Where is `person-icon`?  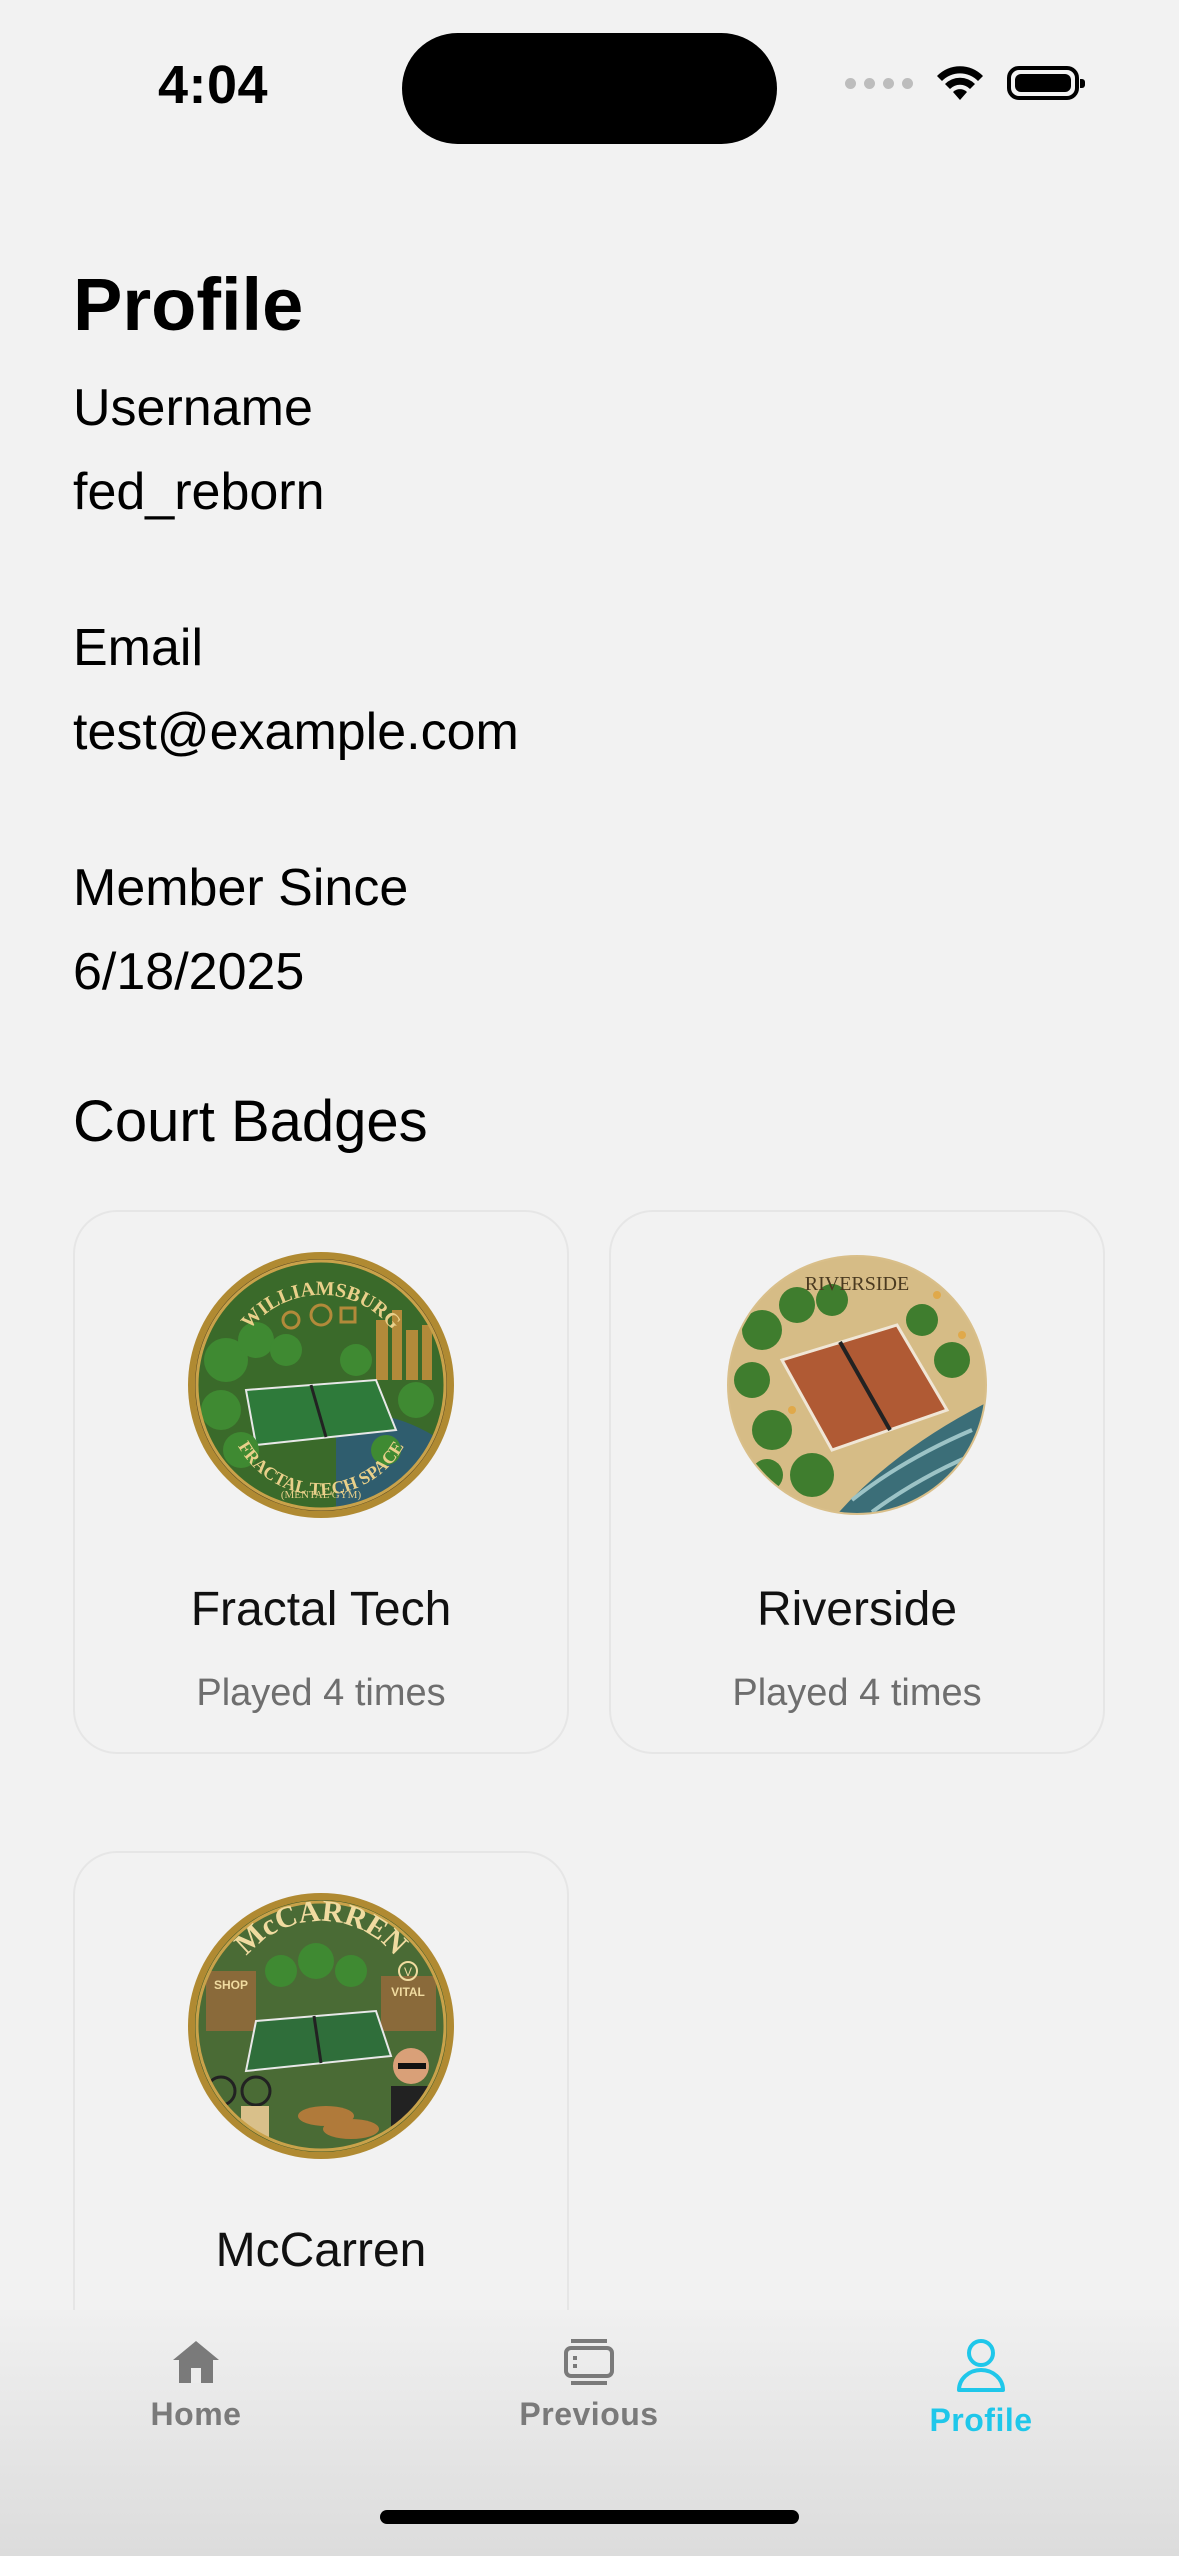 person-icon is located at coordinates (981, 2365).